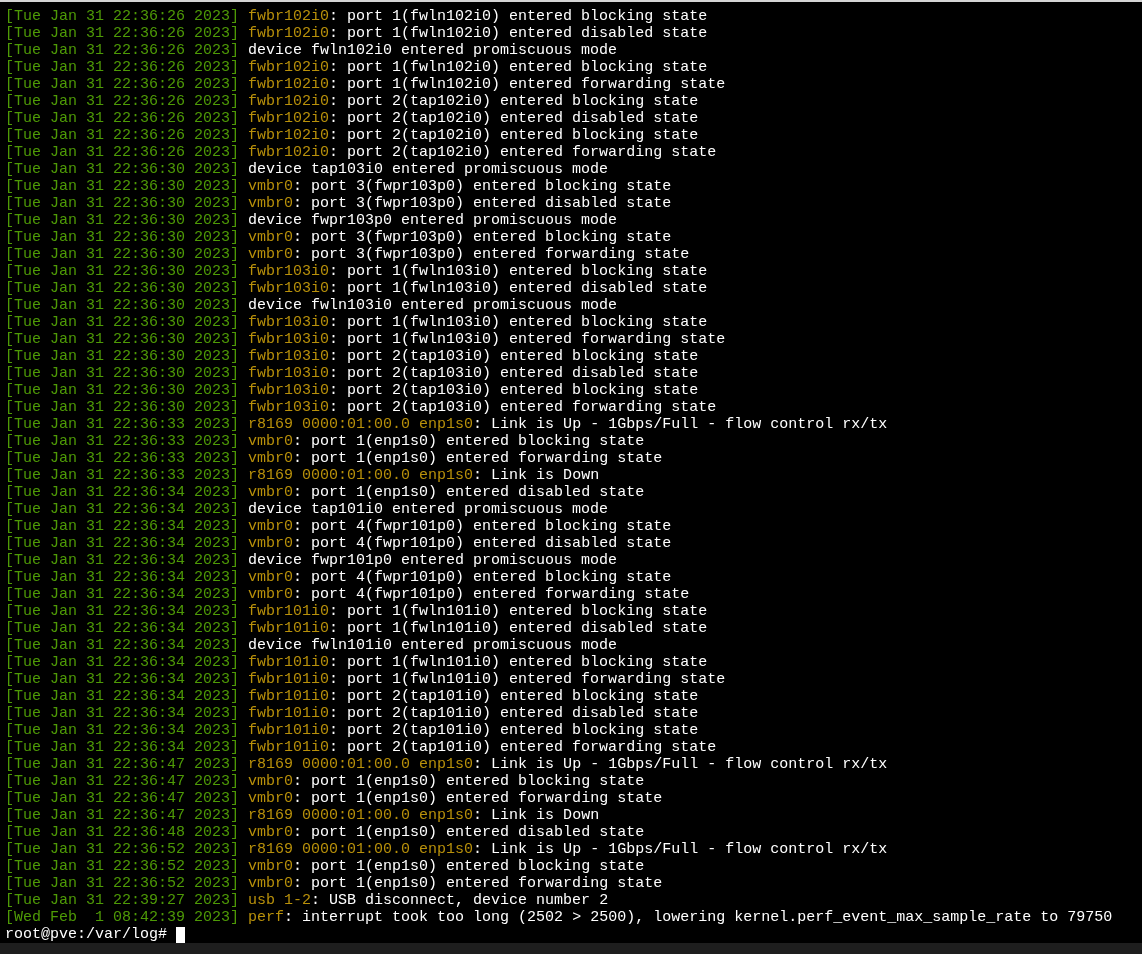 Image resolution: width=1142 pixels, height=954 pixels. I want to click on log-line: [Tue Jan 31 22:36:26 2023] fwbr102i0: port 2(tap102i0) entered forwarding state, so click(361, 152).